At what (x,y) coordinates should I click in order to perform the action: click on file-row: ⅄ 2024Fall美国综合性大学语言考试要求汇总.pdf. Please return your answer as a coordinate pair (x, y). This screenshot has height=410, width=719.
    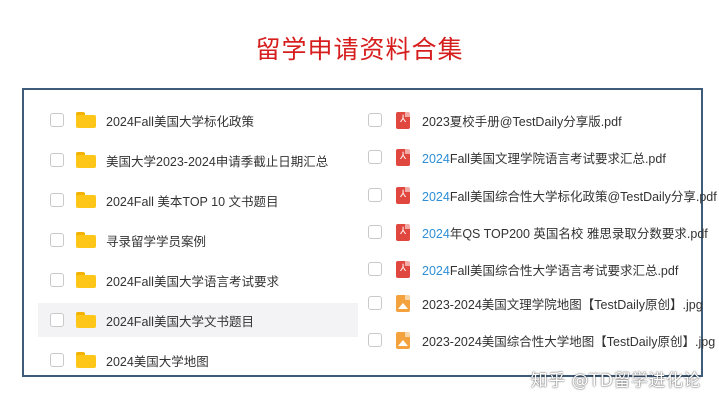
    Looking at the image, I should click on (536, 269).